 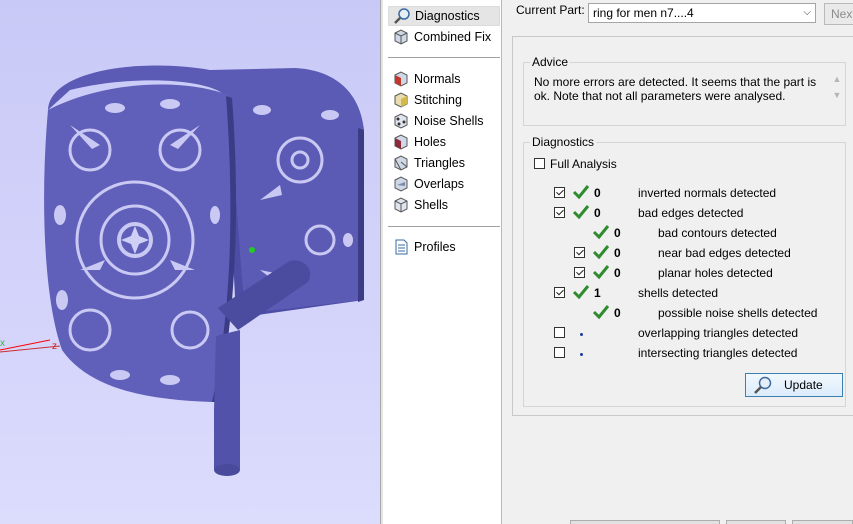 I want to click on bad-contours-count: 0, so click(x=617, y=233).